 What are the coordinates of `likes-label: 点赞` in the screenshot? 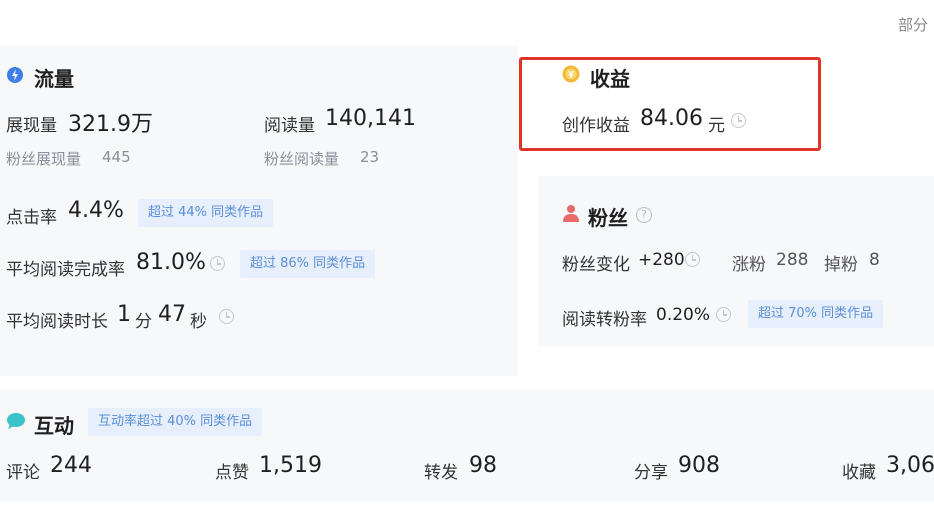 It's located at (232, 473).